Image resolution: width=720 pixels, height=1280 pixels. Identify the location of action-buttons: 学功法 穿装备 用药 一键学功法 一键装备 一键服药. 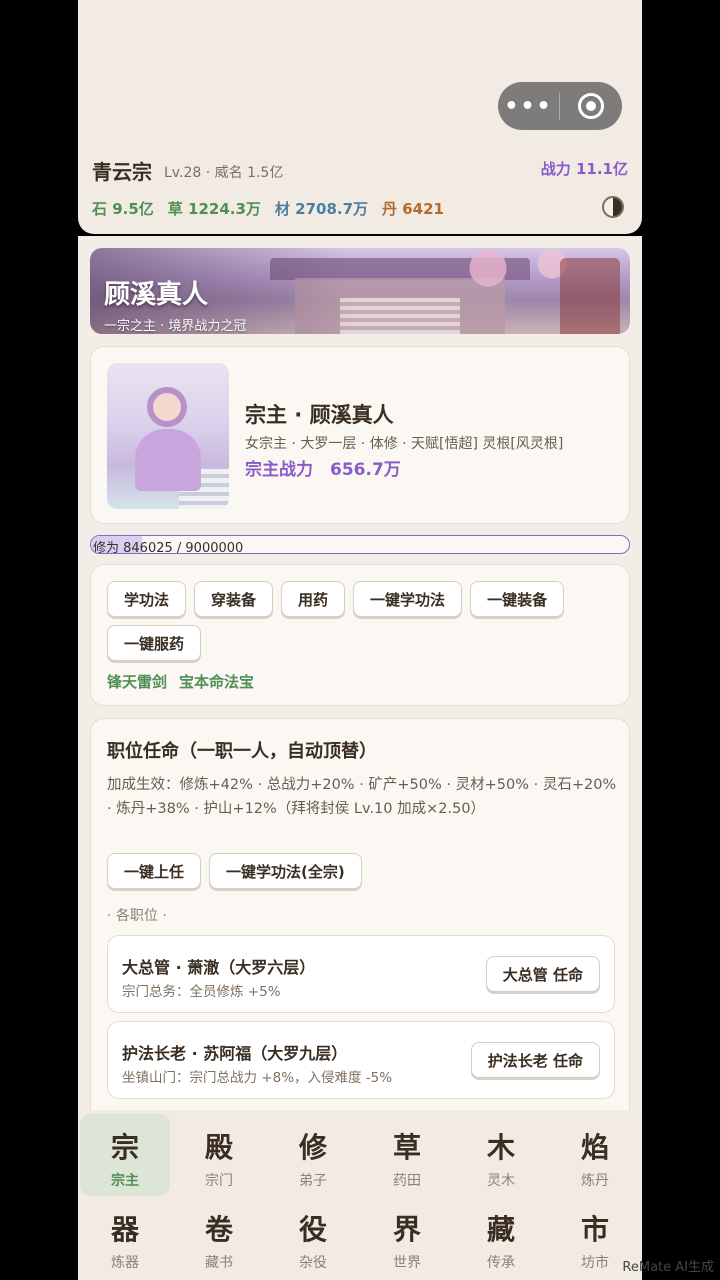
(362, 621).